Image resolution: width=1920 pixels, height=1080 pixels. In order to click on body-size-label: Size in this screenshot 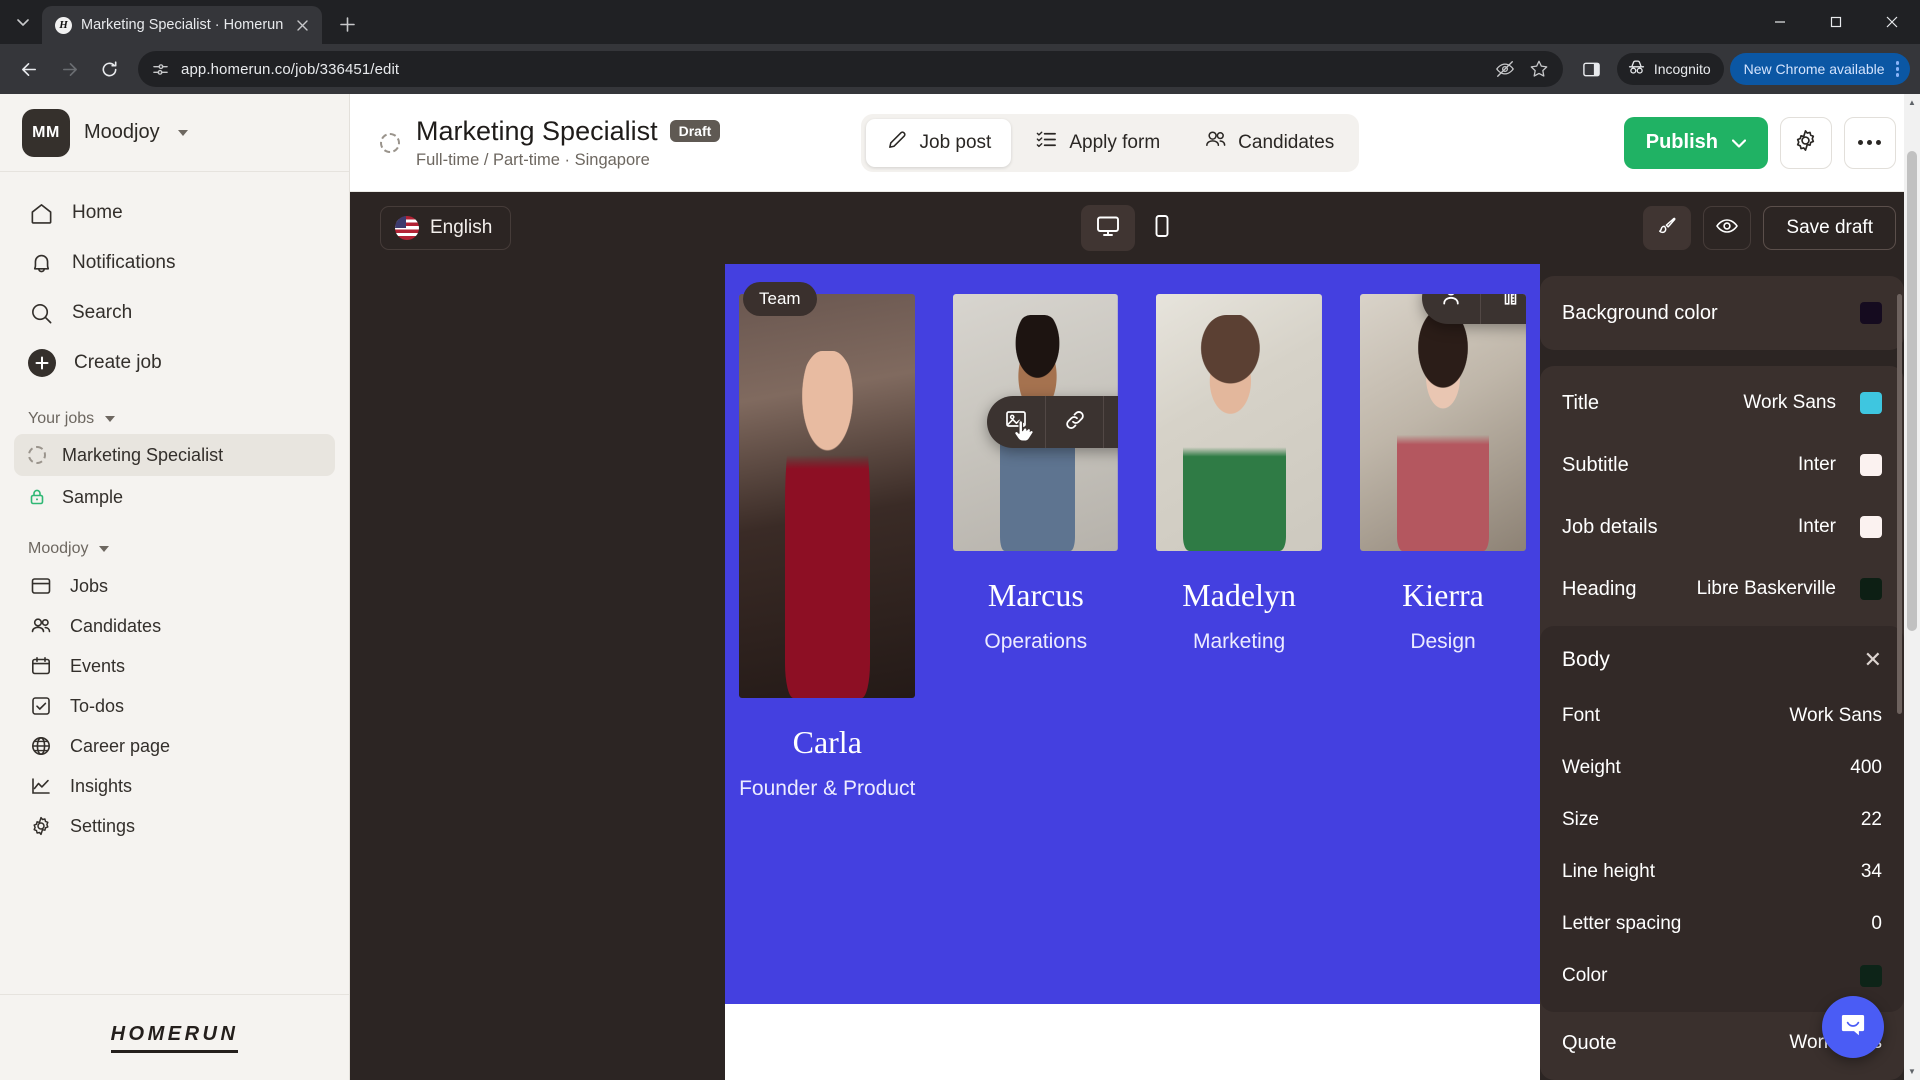, I will do `click(1580, 819)`.